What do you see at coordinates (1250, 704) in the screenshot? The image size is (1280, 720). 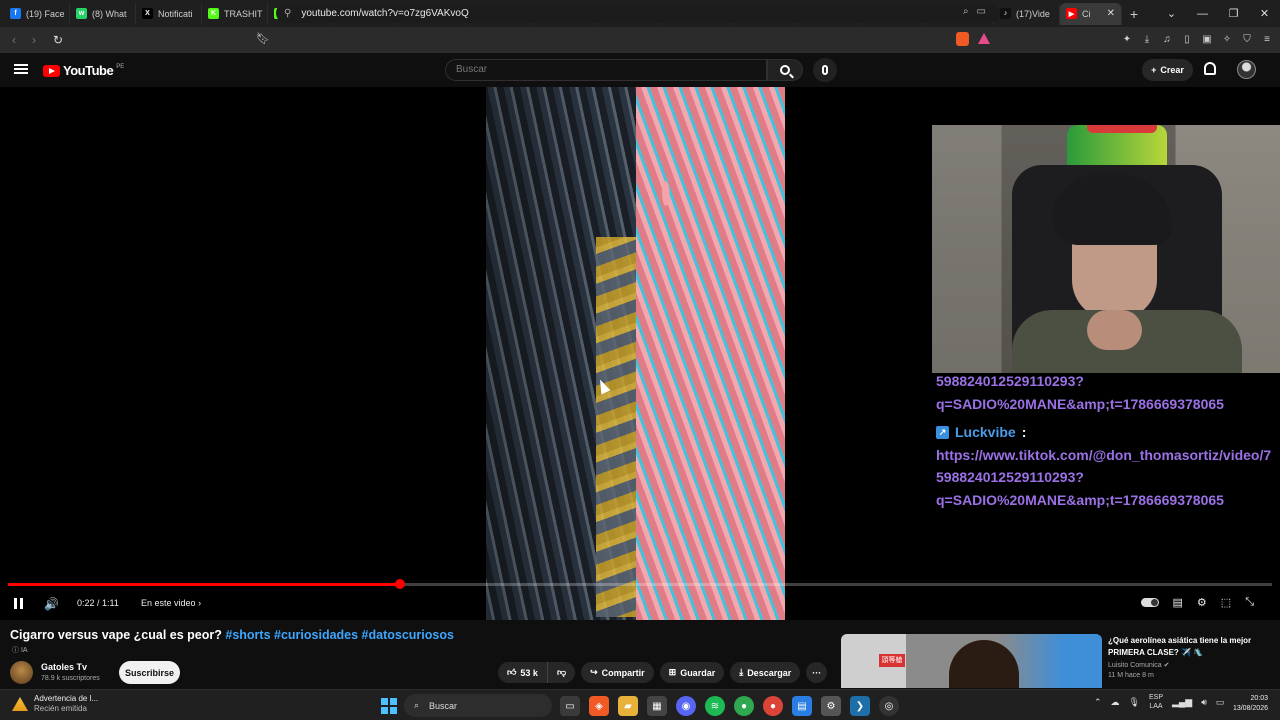 I see `taskbar-clock: 20:03 13/08/2026` at bounding box center [1250, 704].